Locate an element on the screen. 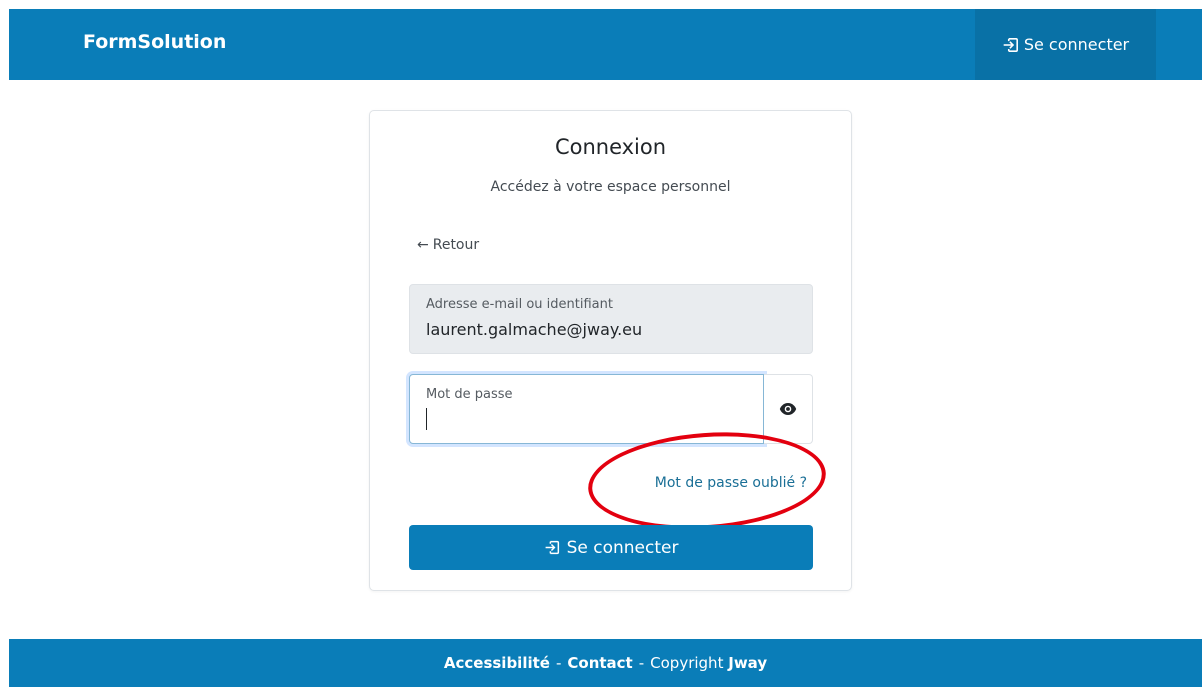 The image size is (1202, 687). accessibility-link: Accessibilité is located at coordinates (497, 663).